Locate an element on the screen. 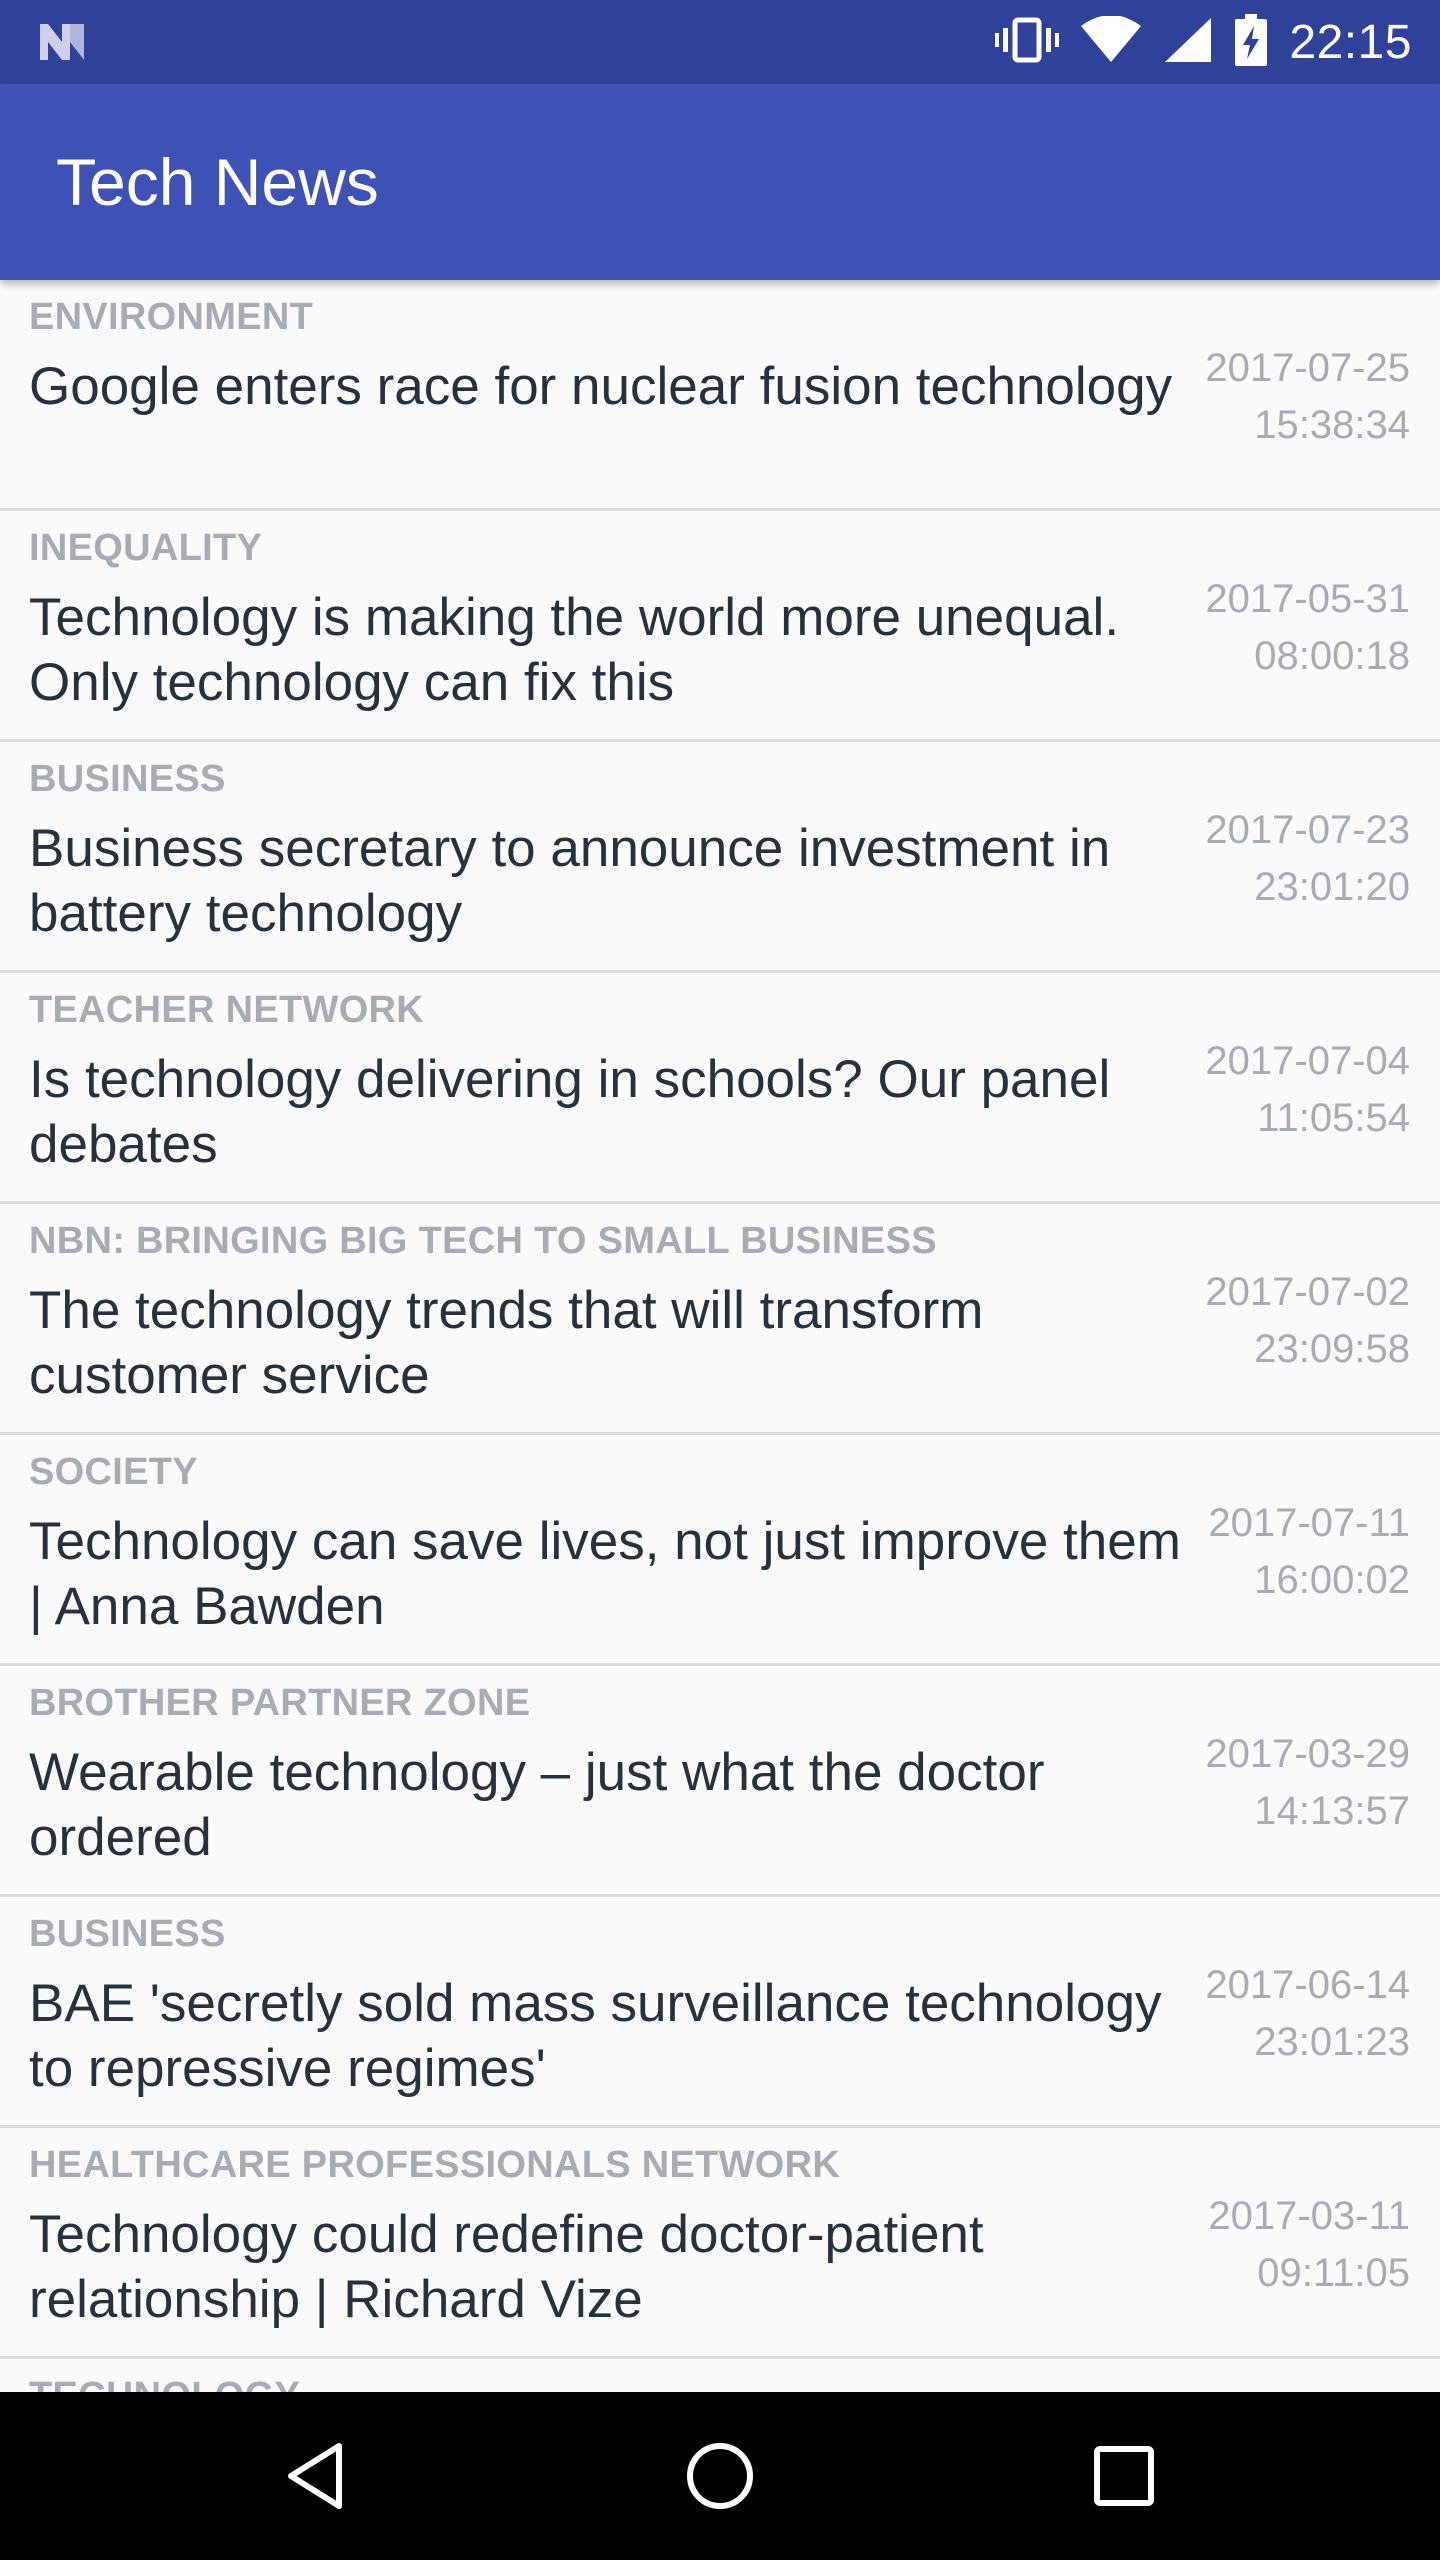  news-time: 15:38:34 is located at coordinates (1332, 425).